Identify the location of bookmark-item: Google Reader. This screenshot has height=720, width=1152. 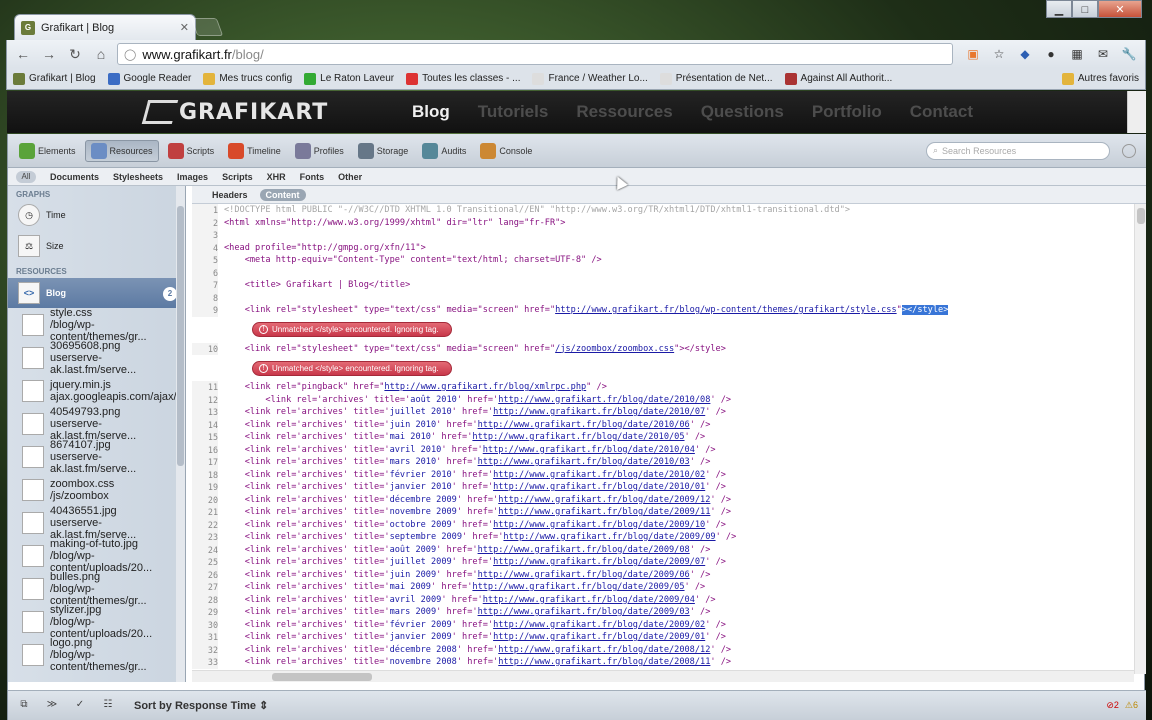
(149, 78).